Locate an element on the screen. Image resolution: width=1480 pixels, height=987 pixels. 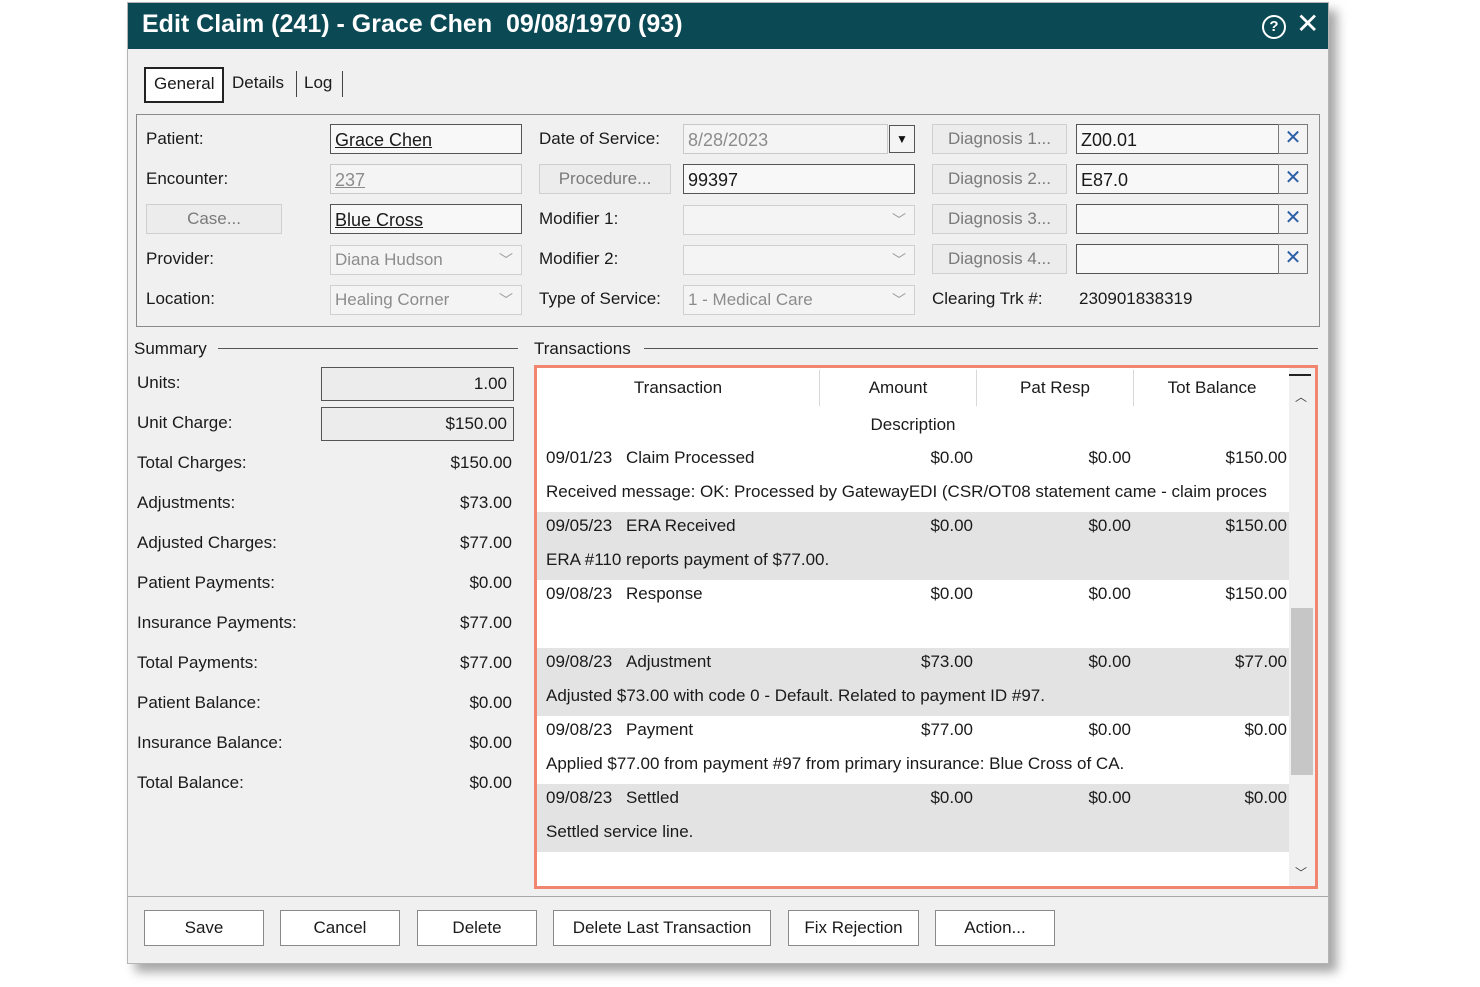
row-description: ERA #110 reports payment of $77.00. is located at coordinates (688, 559).